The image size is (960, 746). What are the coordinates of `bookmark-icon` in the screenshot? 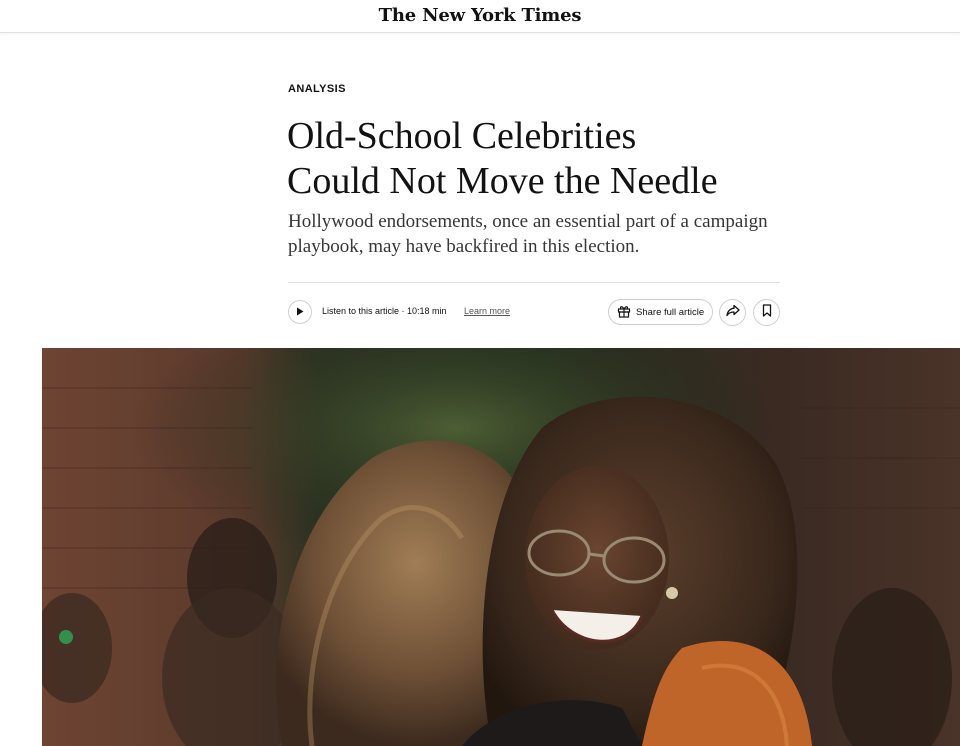 It's located at (767, 312).